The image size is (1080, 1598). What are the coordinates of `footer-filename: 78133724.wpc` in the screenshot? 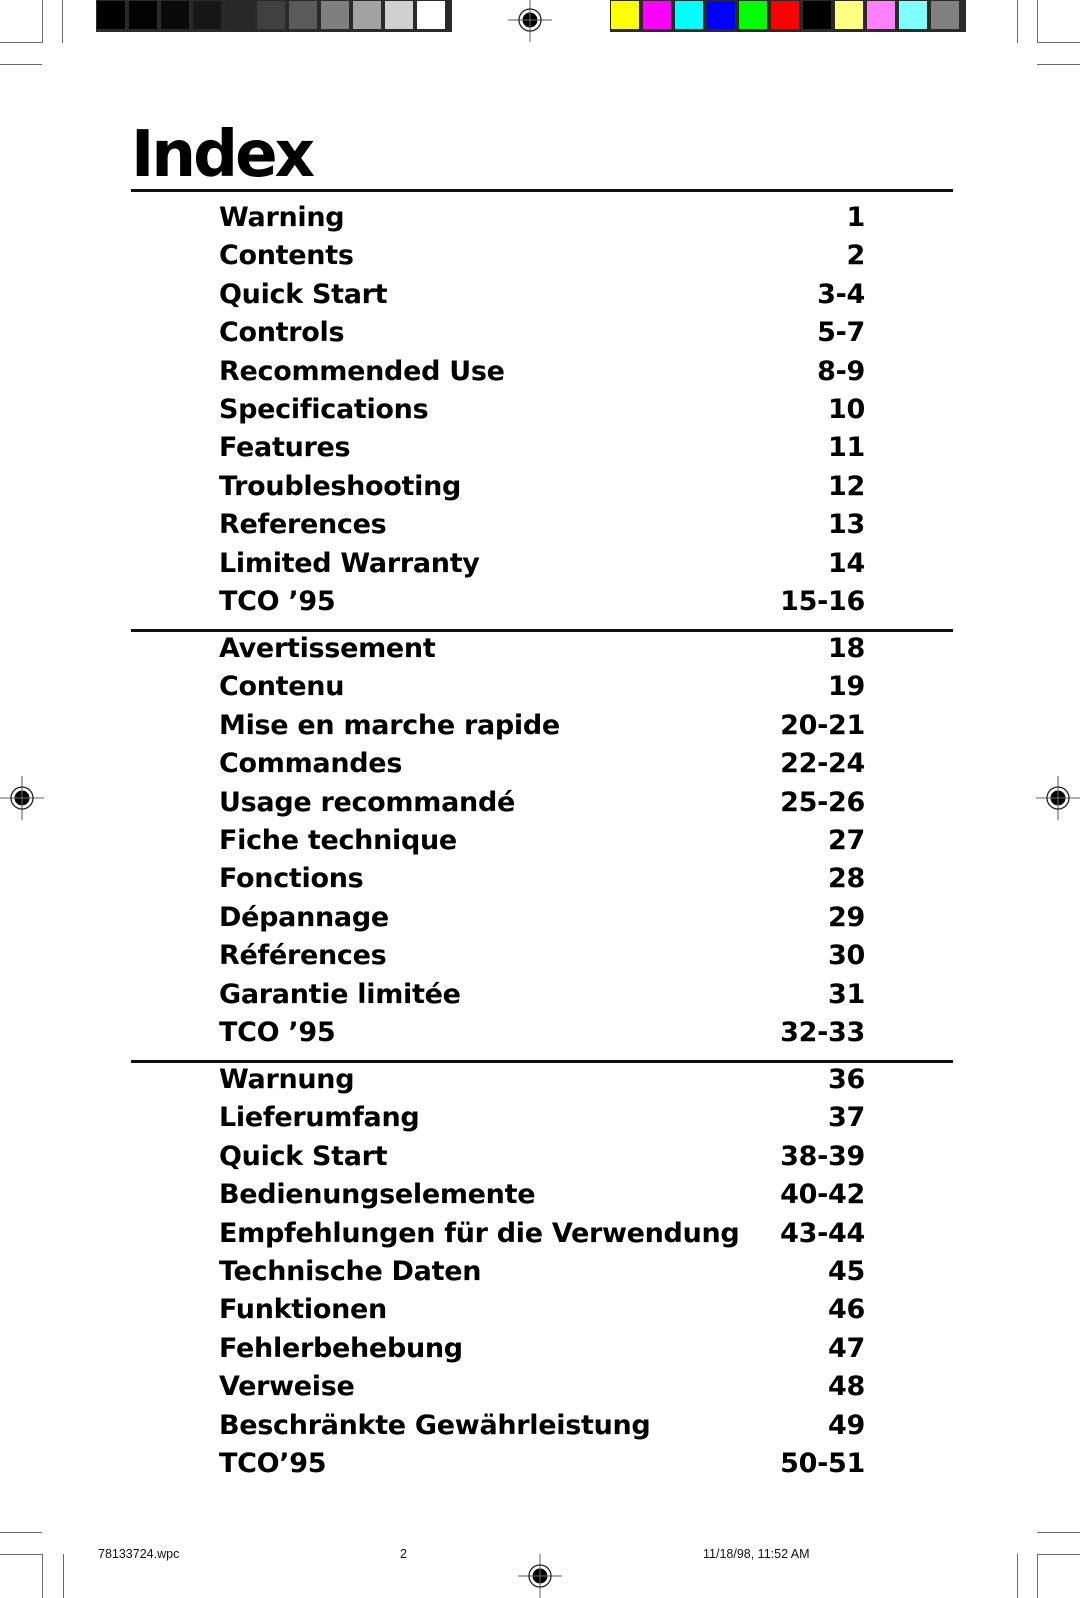 It's located at (139, 1554).